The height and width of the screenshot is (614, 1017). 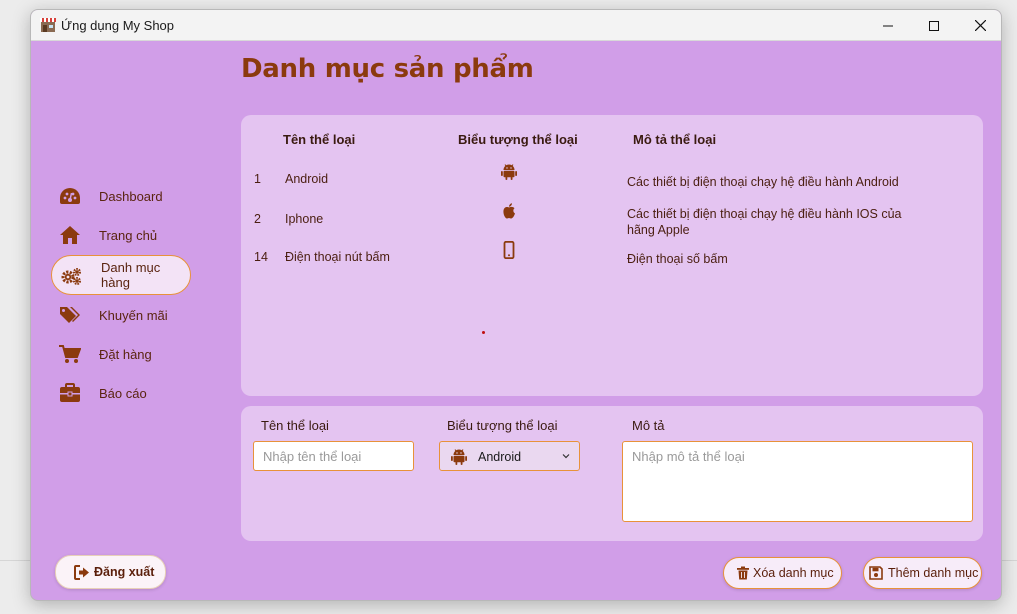 What do you see at coordinates (257, 219) in the screenshot?
I see `row-id: 2` at bounding box center [257, 219].